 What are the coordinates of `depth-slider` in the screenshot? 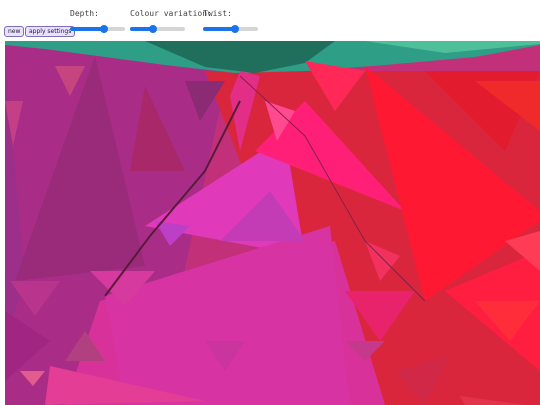 It's located at (97, 29).